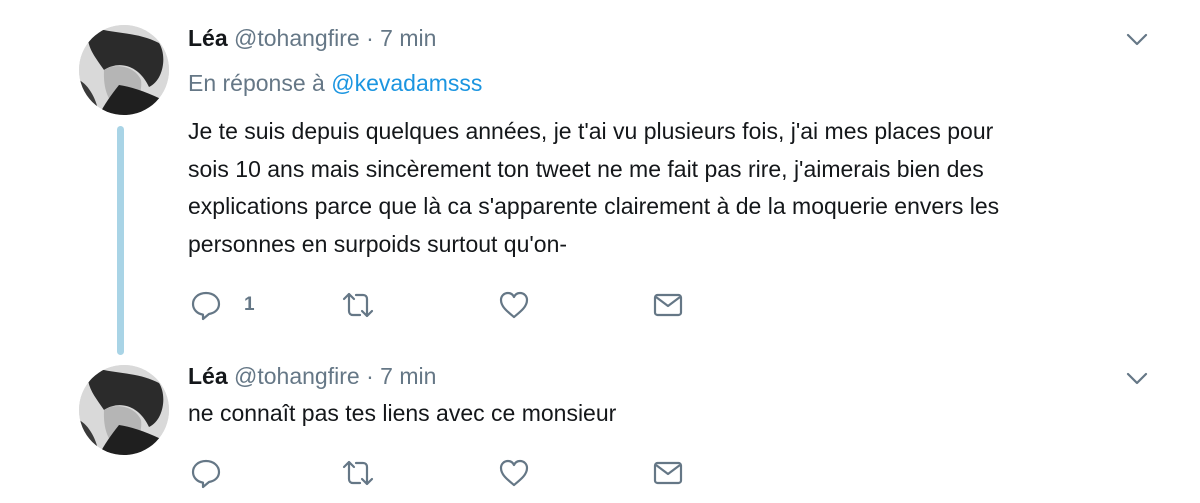 The width and height of the screenshot is (1200, 503). Describe the element at coordinates (249, 304) in the screenshot. I see `reply-count: 1` at that location.